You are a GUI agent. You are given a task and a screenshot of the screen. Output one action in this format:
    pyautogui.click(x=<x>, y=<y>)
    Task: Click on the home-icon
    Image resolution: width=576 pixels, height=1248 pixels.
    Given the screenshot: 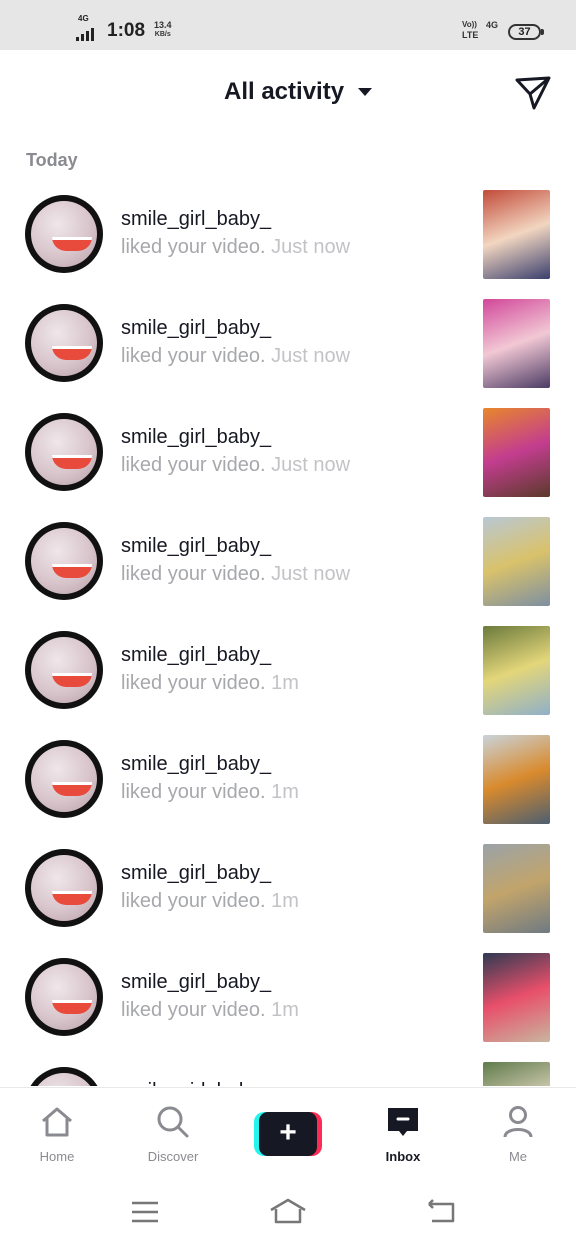 What is the action you would take?
    pyautogui.click(x=57, y=1122)
    